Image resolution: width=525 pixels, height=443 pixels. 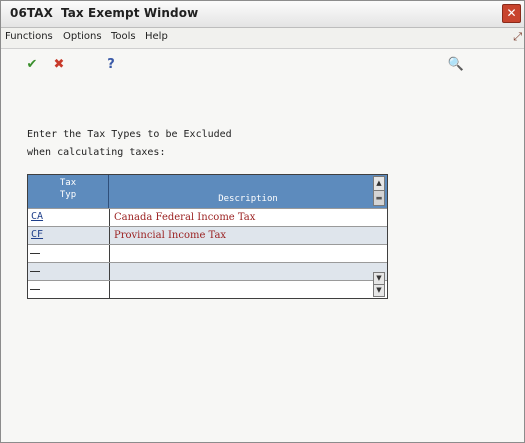 I want to click on close-button: ✕, so click(x=511, y=13).